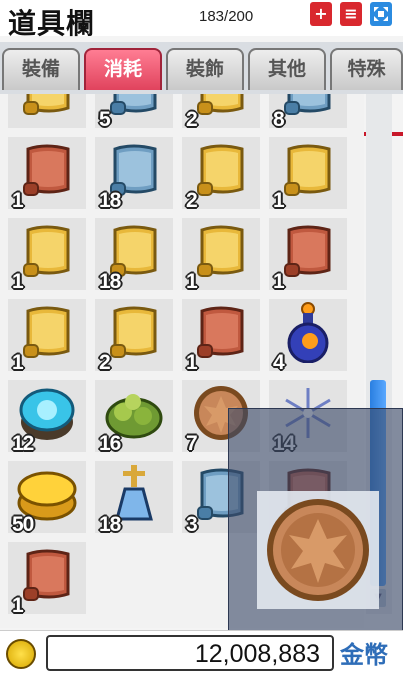 This screenshot has height=674, width=403. Describe the element at coordinates (105, 119) in the screenshot. I see `item-quantity: 5` at that location.